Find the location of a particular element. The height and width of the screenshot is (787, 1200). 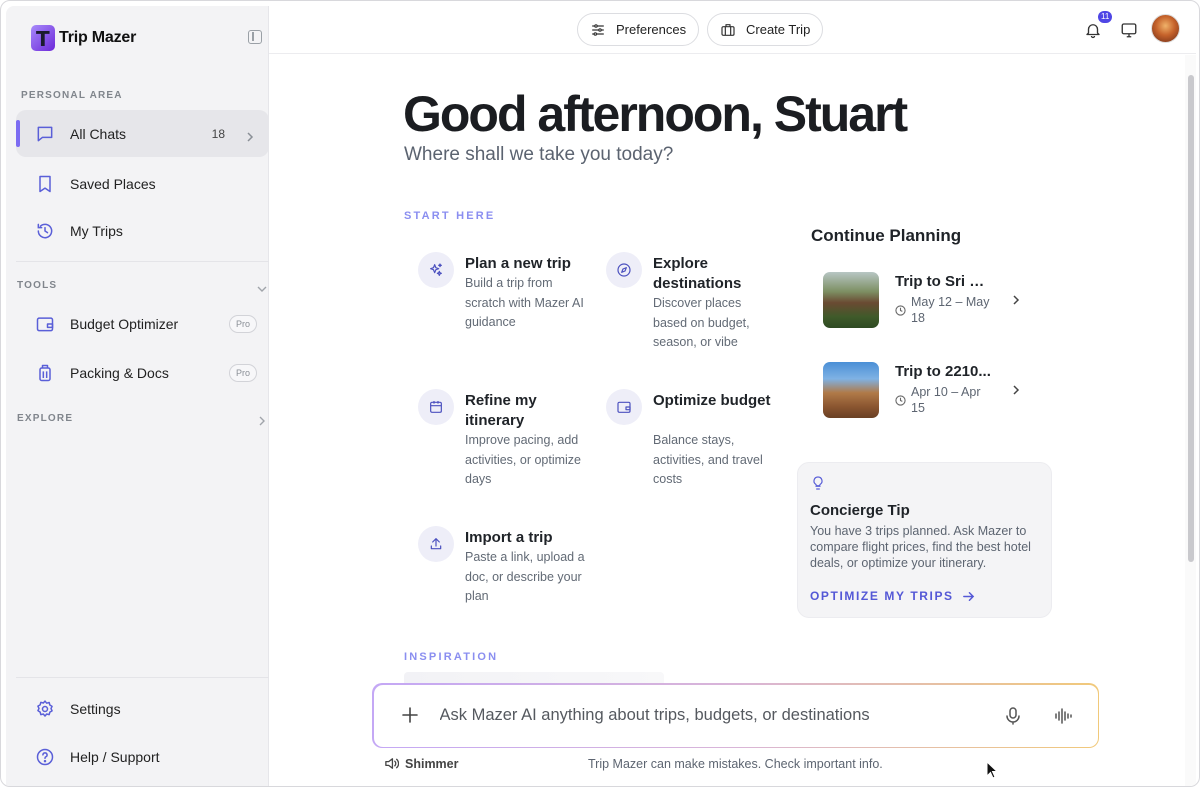

gear-icon is located at coordinates (45, 709).